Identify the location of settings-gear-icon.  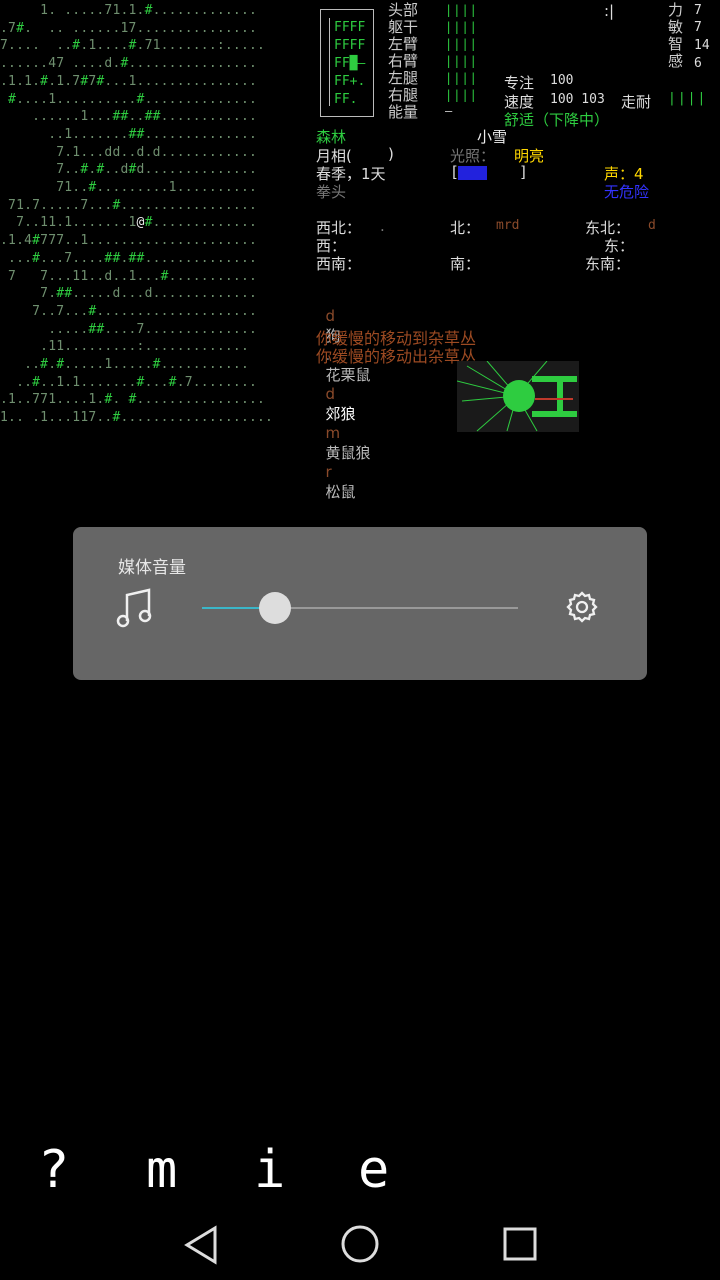
(582, 609).